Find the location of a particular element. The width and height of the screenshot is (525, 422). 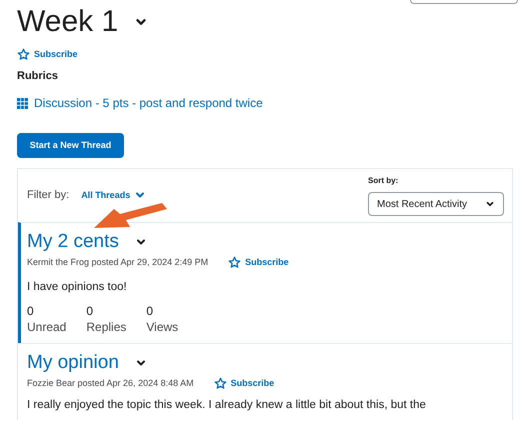

sort-select: Most Recent Activity is located at coordinates (436, 204).